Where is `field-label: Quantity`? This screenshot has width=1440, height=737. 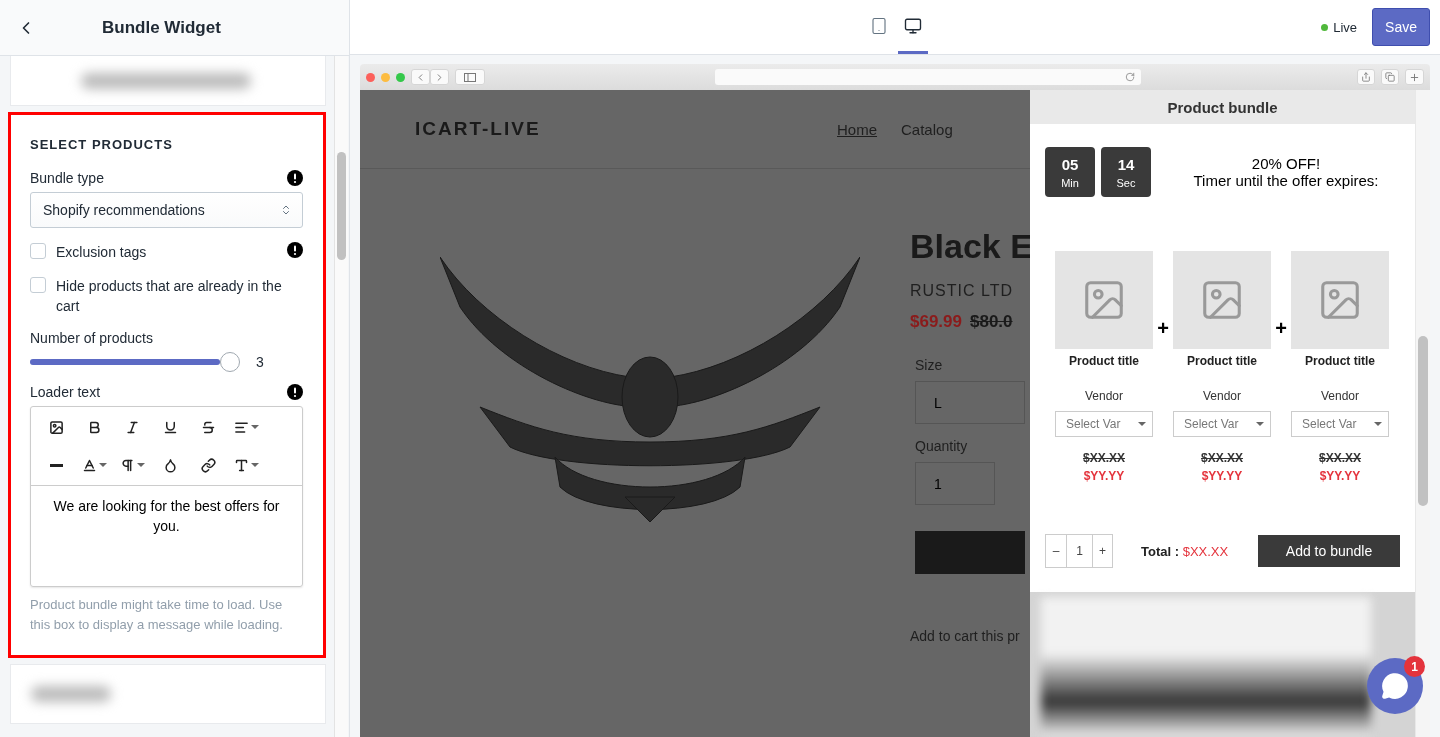
field-label: Quantity is located at coordinates (942, 446).